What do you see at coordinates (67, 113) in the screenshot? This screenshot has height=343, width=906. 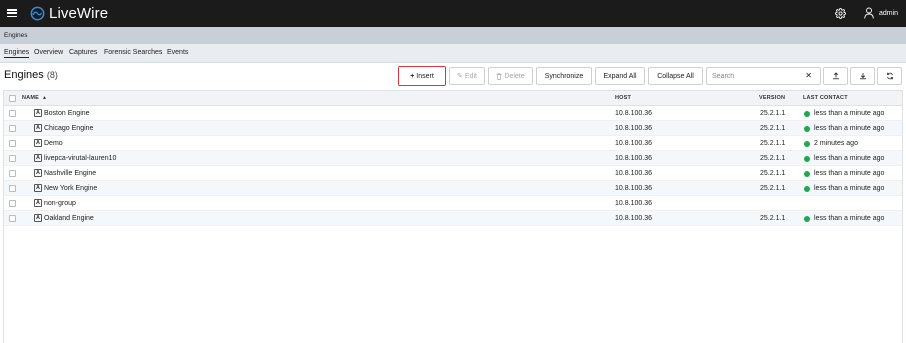 I see `engine-name: Boston Engine` at bounding box center [67, 113].